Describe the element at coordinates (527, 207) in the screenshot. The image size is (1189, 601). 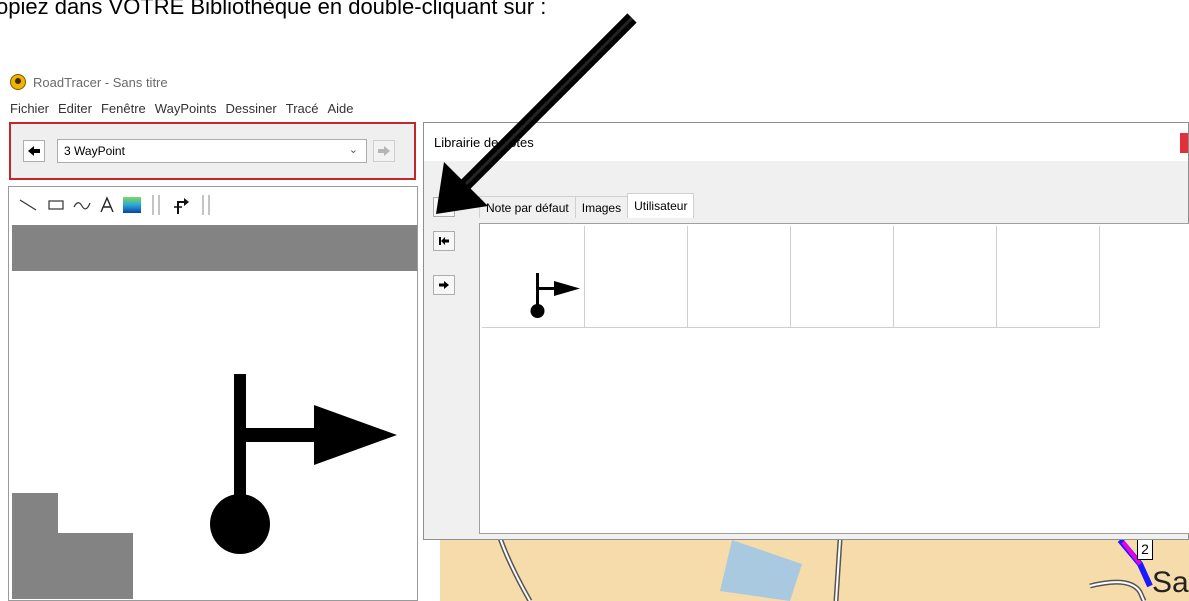
I see `tab-note-par-defaut: Note par défaut` at that location.